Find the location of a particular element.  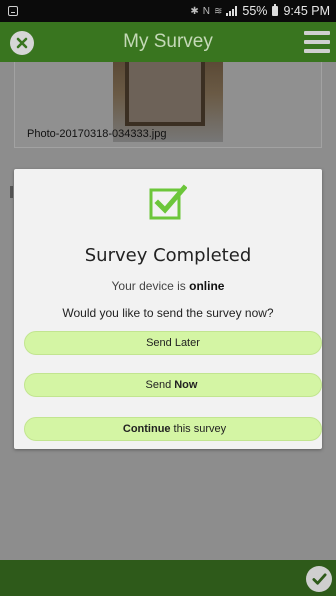

dialog-question: Would you like to send the survey now? is located at coordinates (168, 313).